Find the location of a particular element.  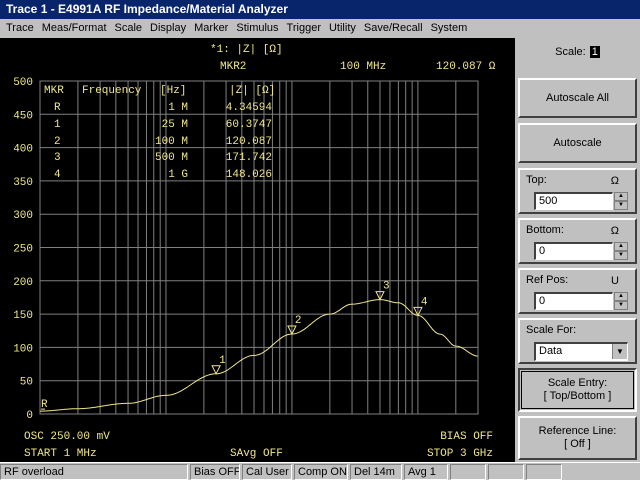

marker-table-header-mkr: MKR is located at coordinates (54, 91).